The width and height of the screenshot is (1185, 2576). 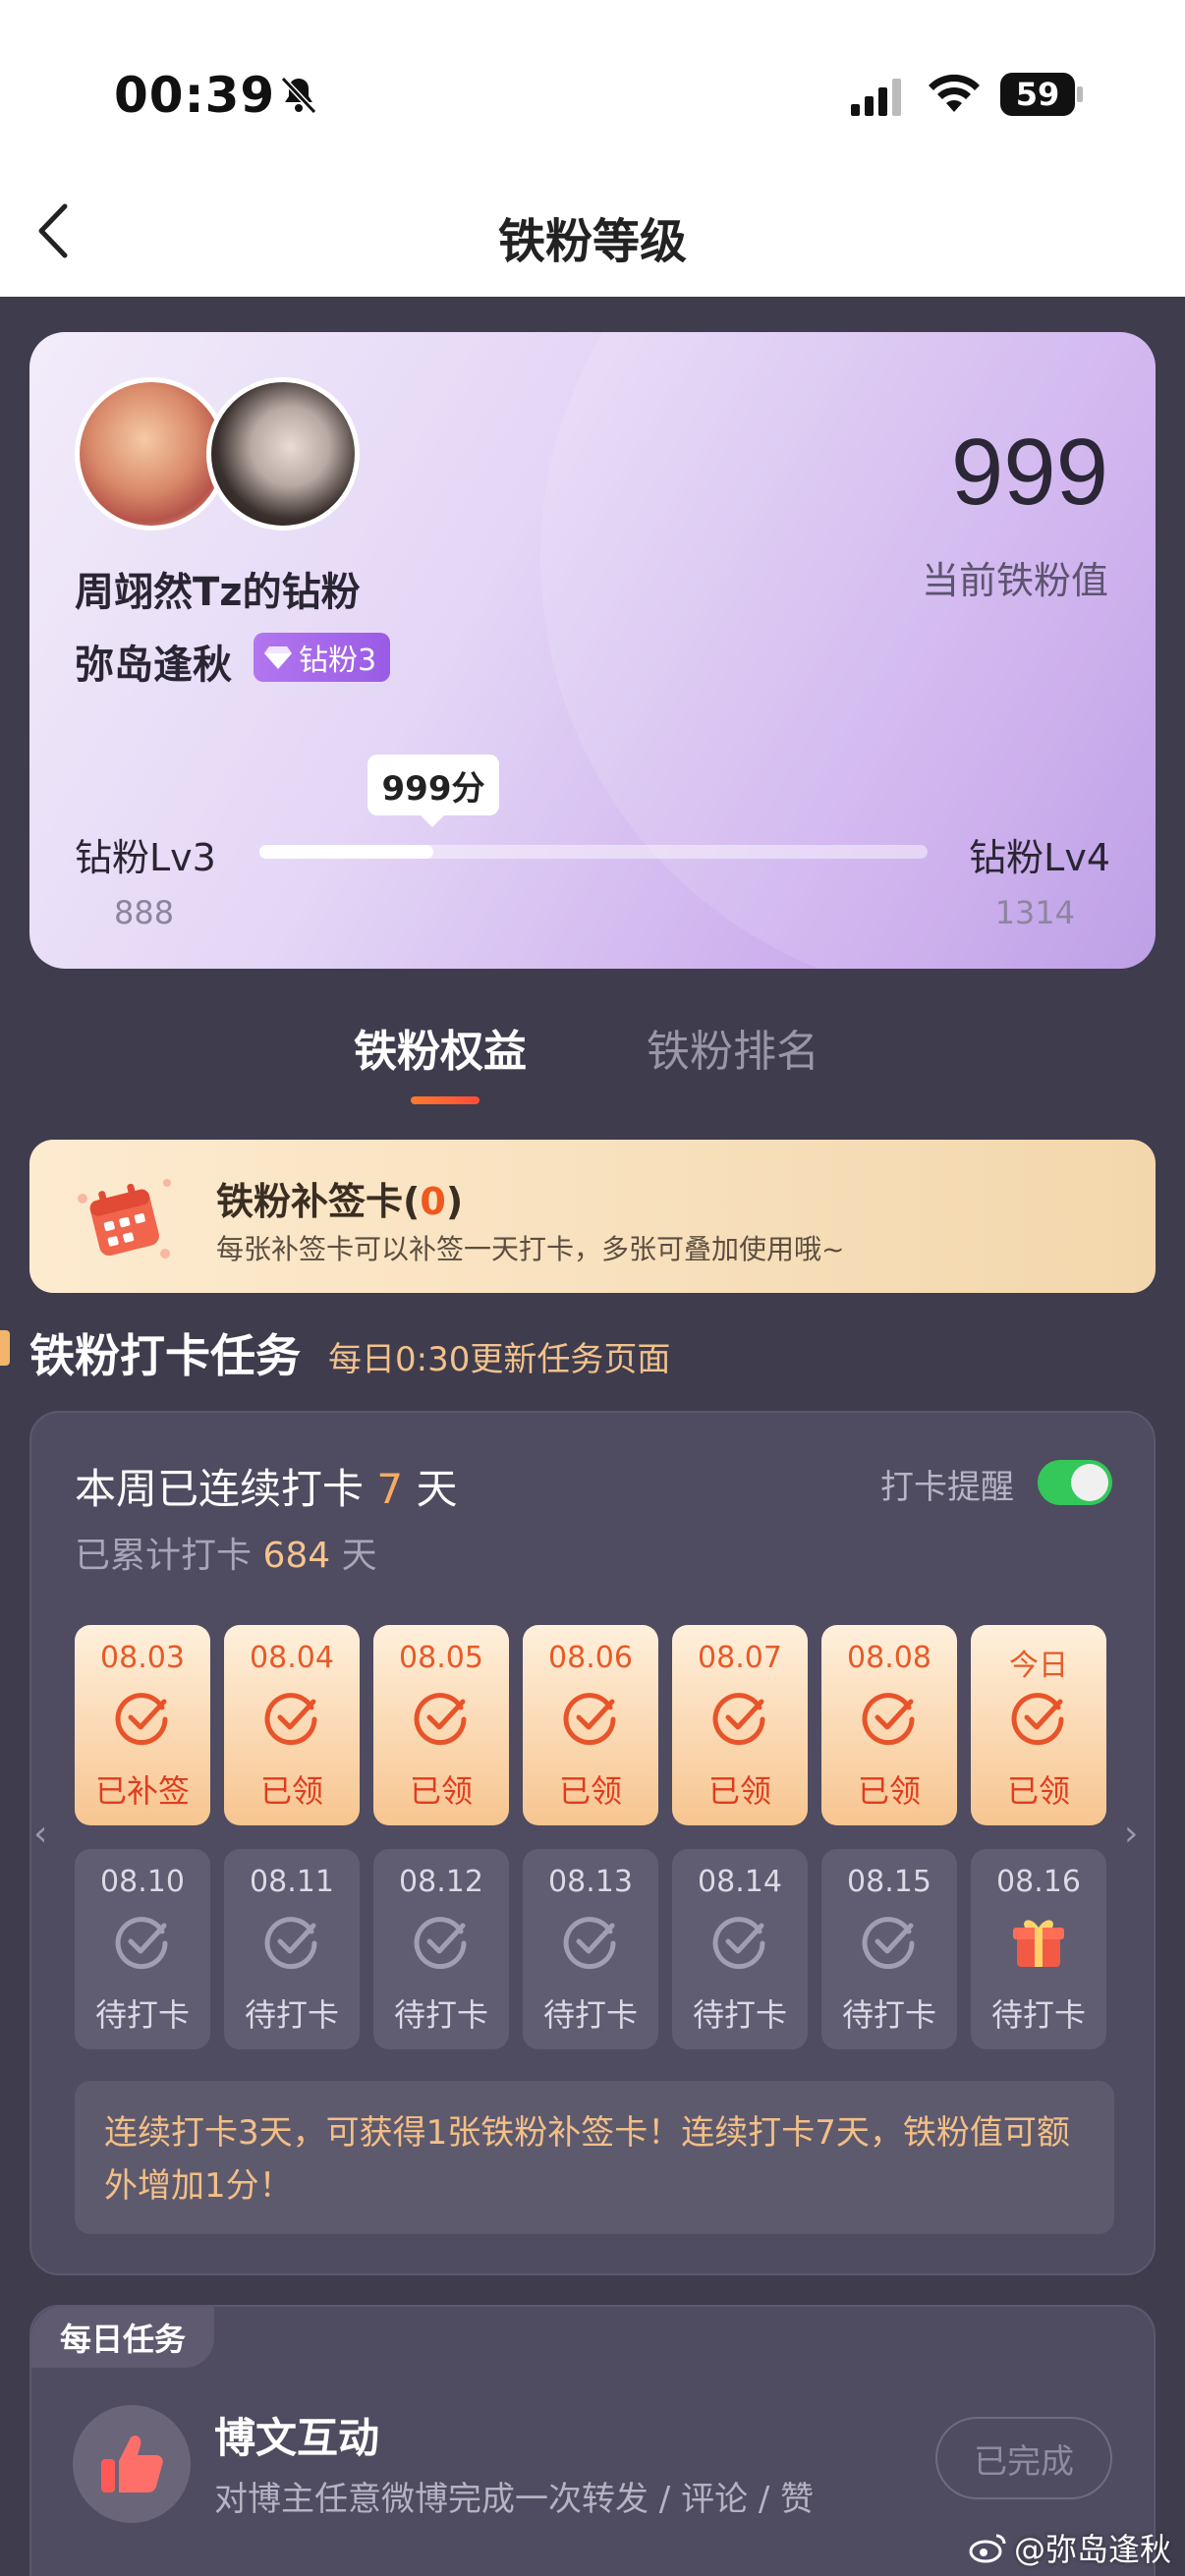 I want to click on battery-indicator: 59, so click(x=1038, y=94).